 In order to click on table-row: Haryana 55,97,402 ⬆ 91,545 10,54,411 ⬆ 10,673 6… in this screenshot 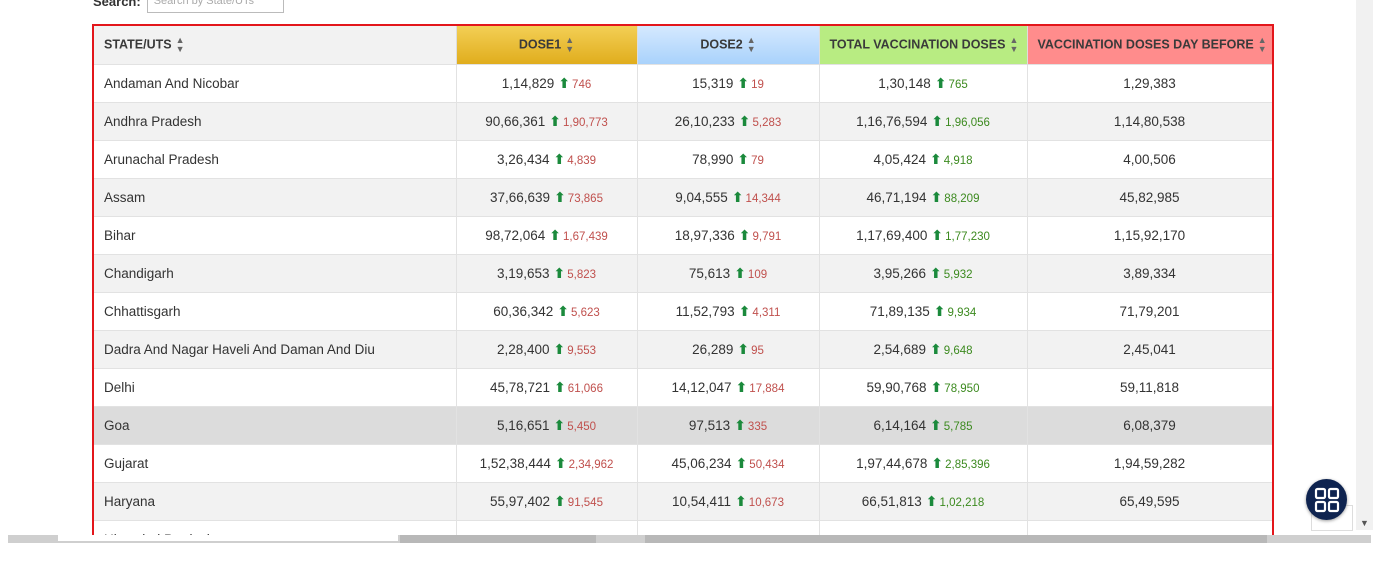, I will do `click(683, 500)`.